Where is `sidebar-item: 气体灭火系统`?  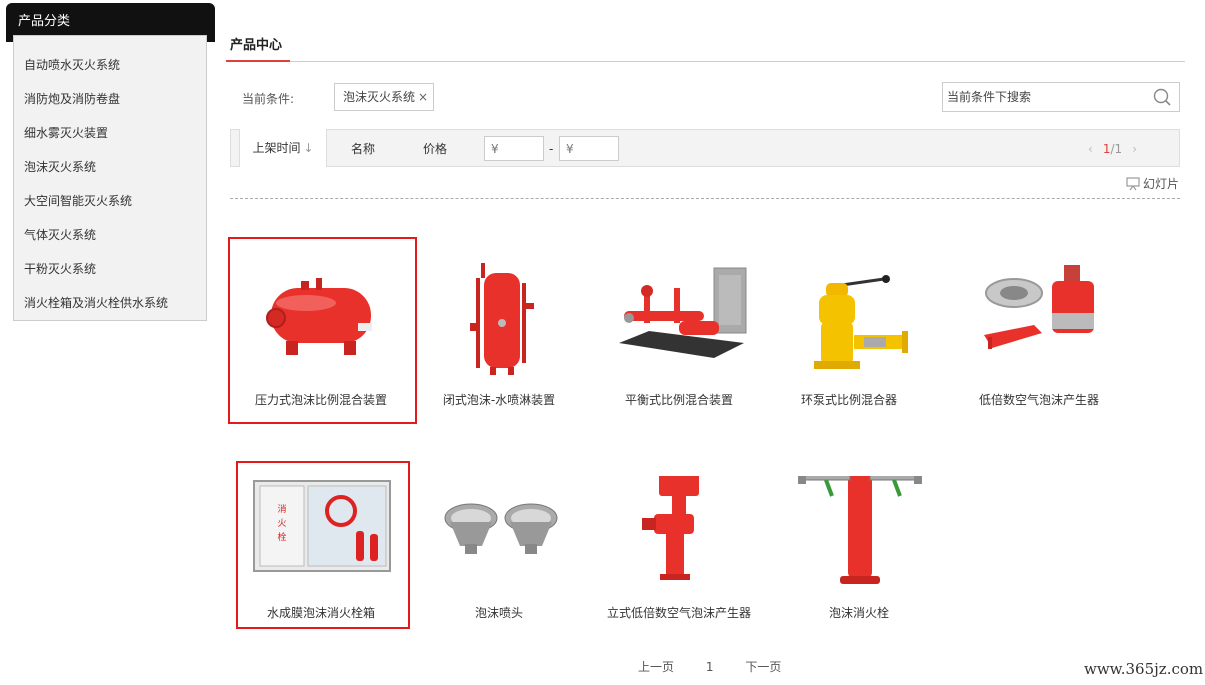
sidebar-item: 气体灭火系统 is located at coordinates (110, 235).